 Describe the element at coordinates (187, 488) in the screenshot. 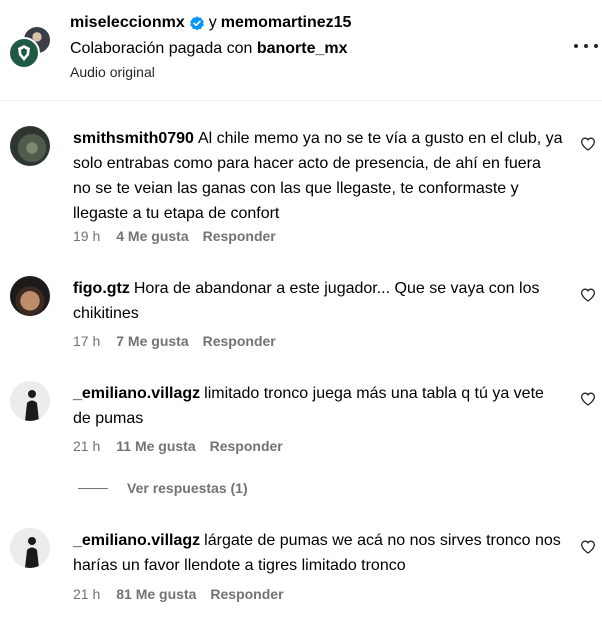

I see `view-replies-label: Ver respuestas (1)` at that location.